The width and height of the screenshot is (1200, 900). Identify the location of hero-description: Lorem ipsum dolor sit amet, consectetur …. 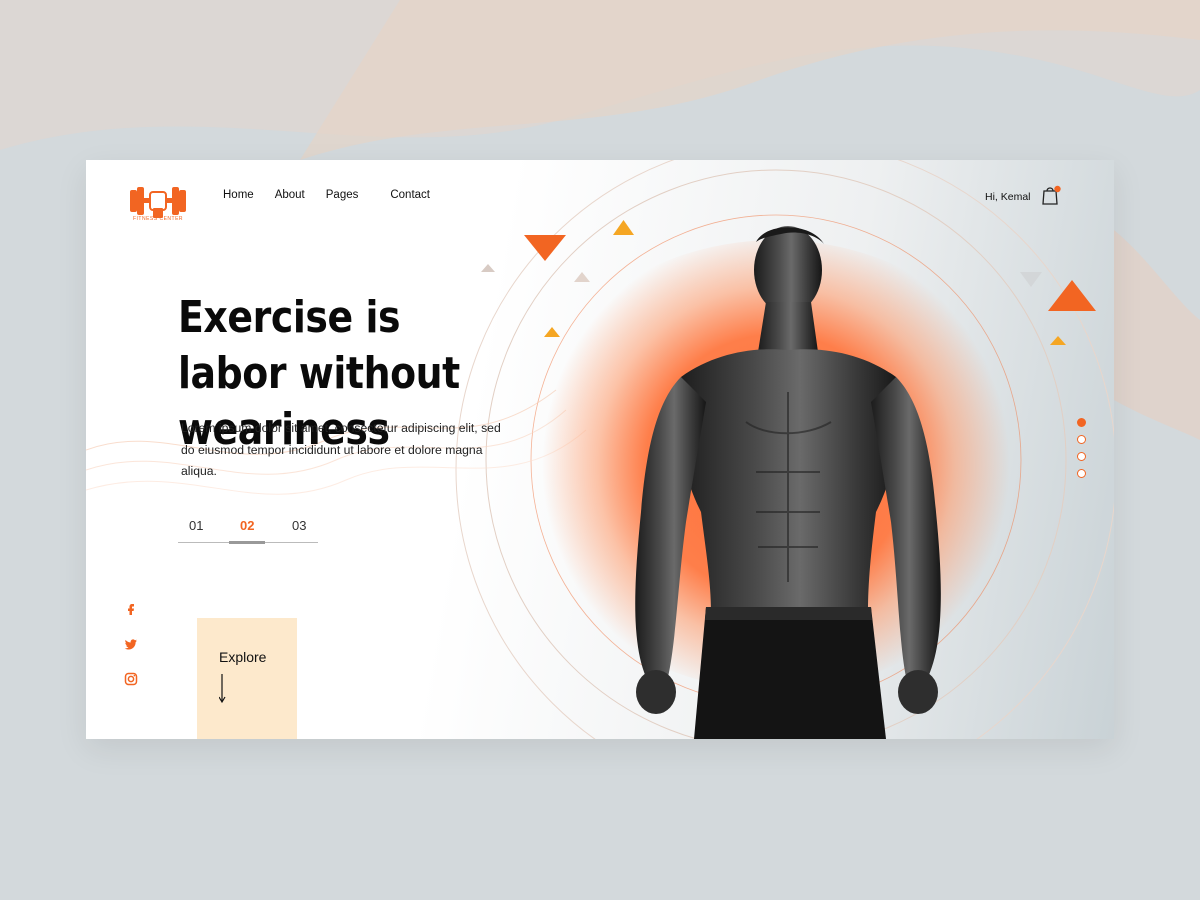
(341, 449).